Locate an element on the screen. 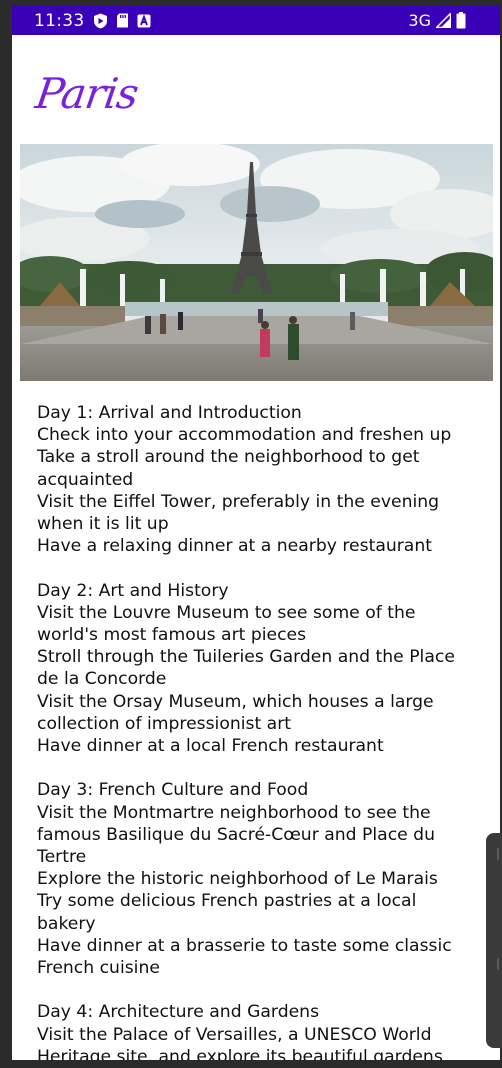 This screenshot has width=502, height=1068. sd-card-icon is located at coordinates (122, 20).